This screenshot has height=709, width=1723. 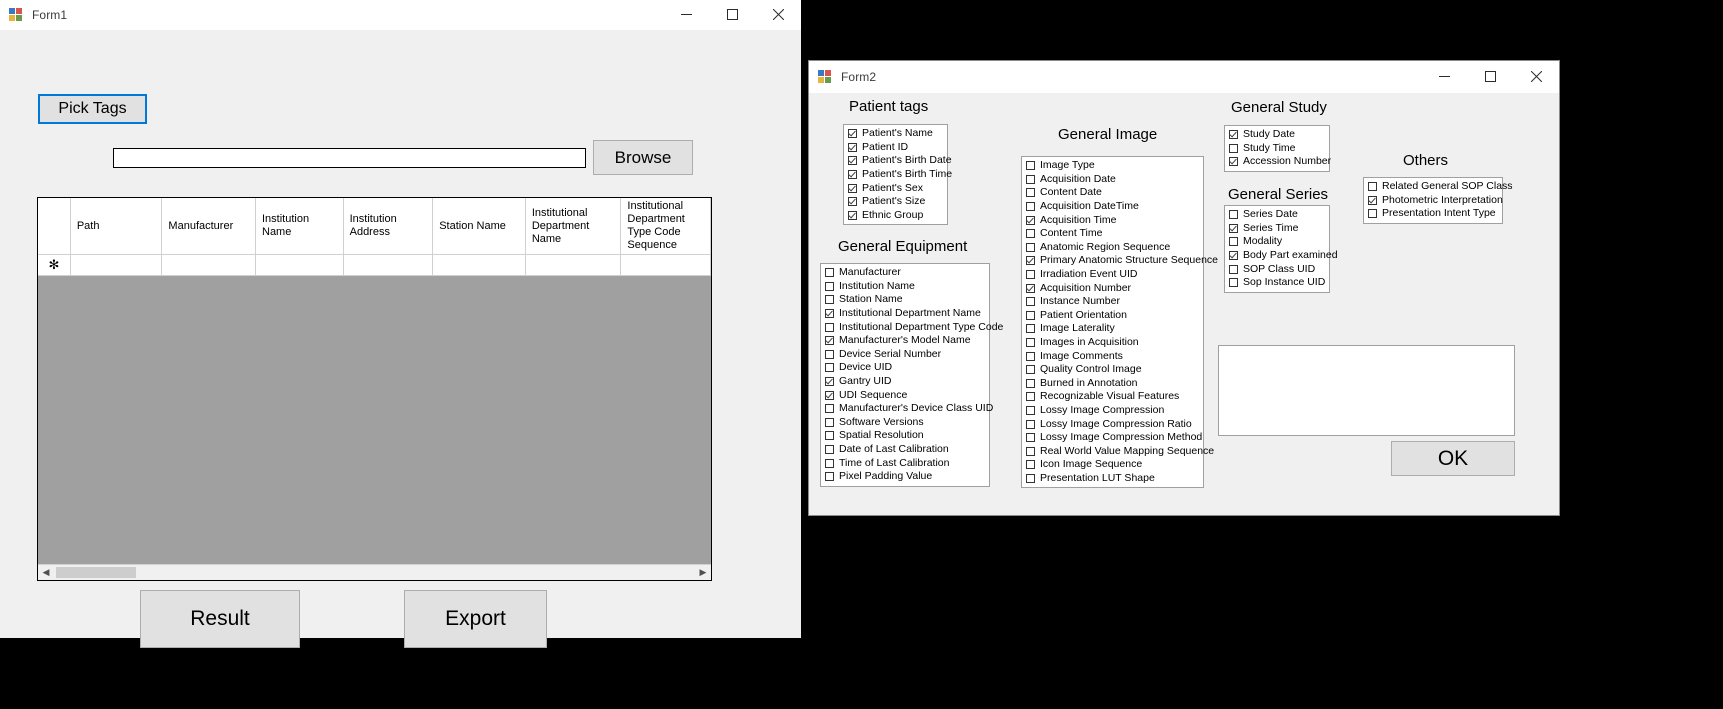 What do you see at coordinates (905, 395) in the screenshot?
I see `checkbox-item: UDI Sequence` at bounding box center [905, 395].